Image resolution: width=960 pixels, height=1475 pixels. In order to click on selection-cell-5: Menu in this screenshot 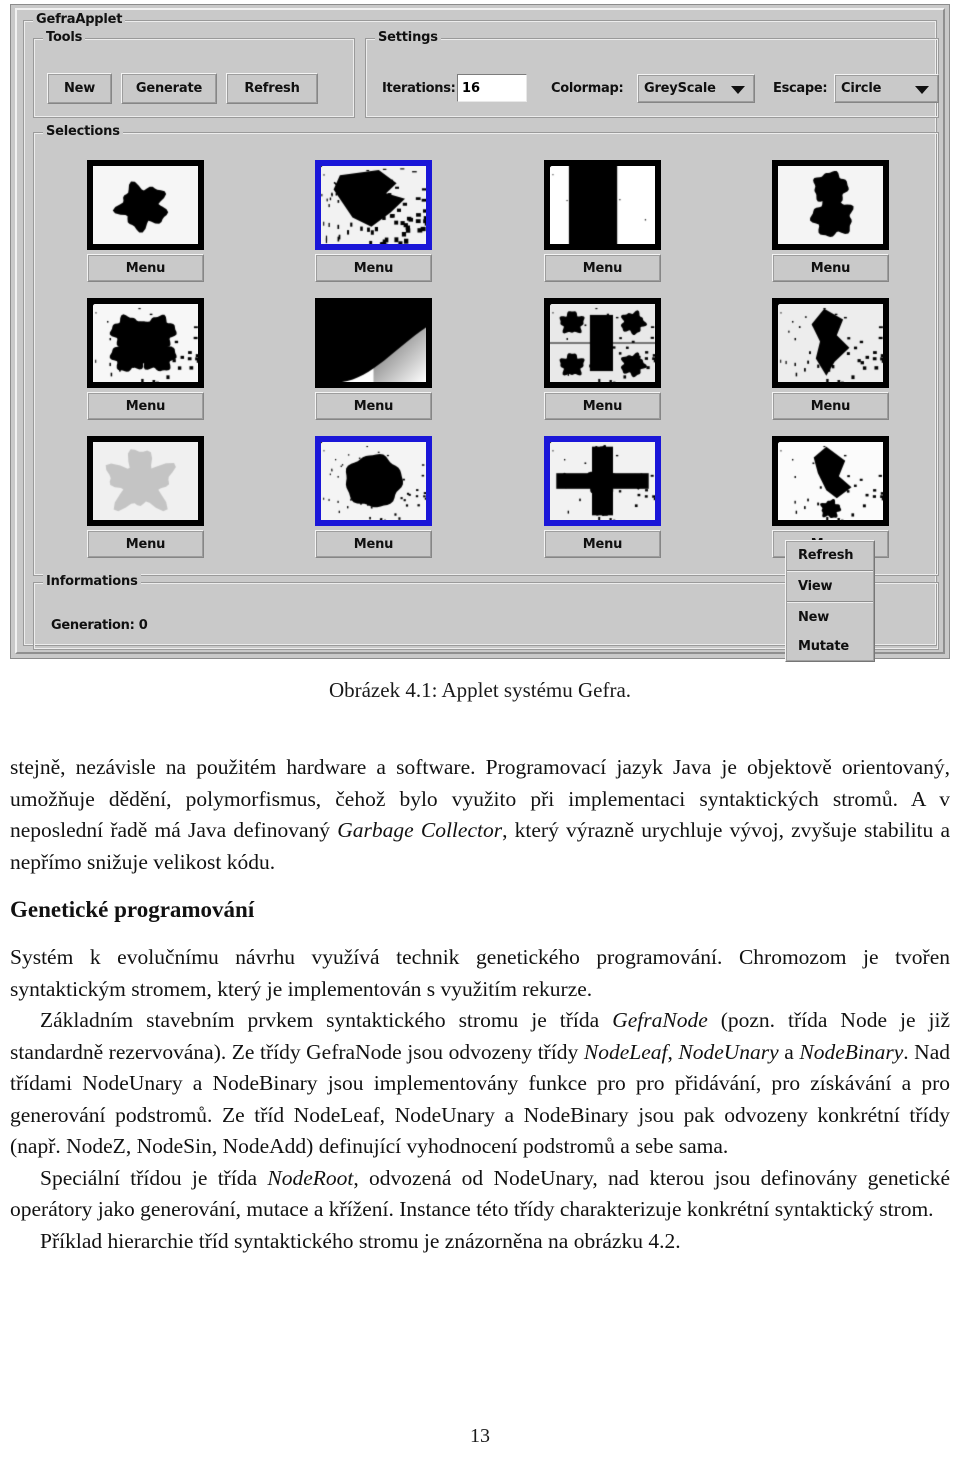, I will do `click(145, 359)`.